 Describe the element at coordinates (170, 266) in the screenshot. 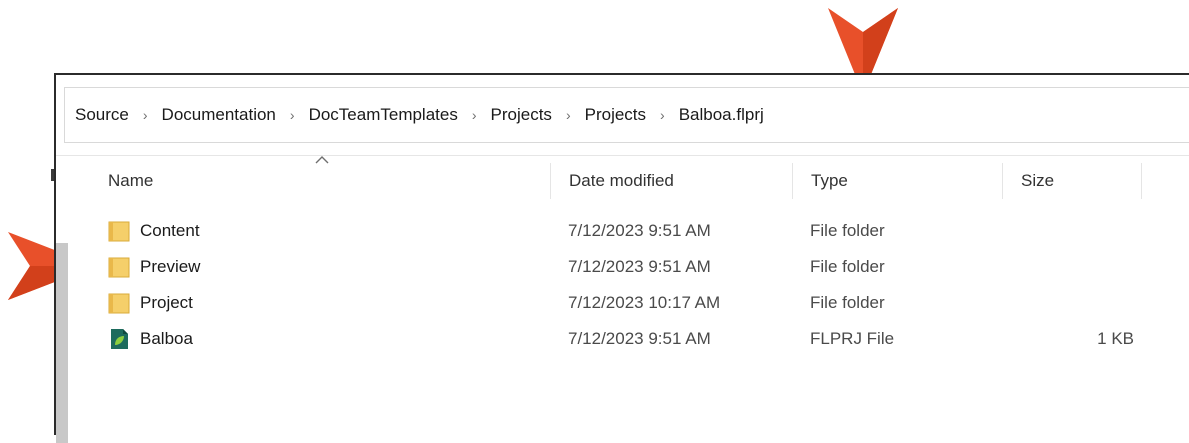

I see `file-name: Preview` at that location.